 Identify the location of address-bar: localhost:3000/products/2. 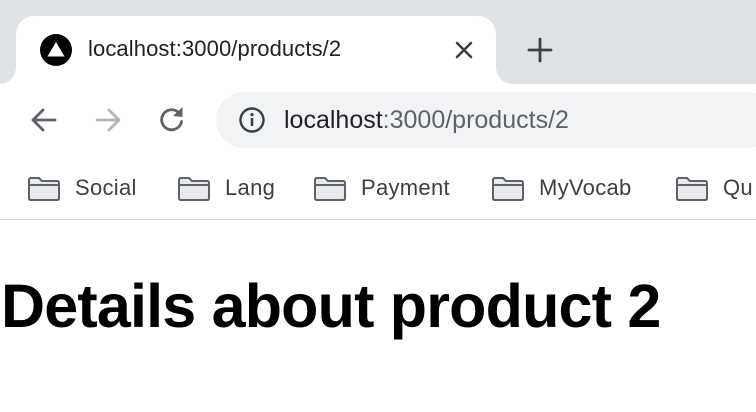
(486, 120).